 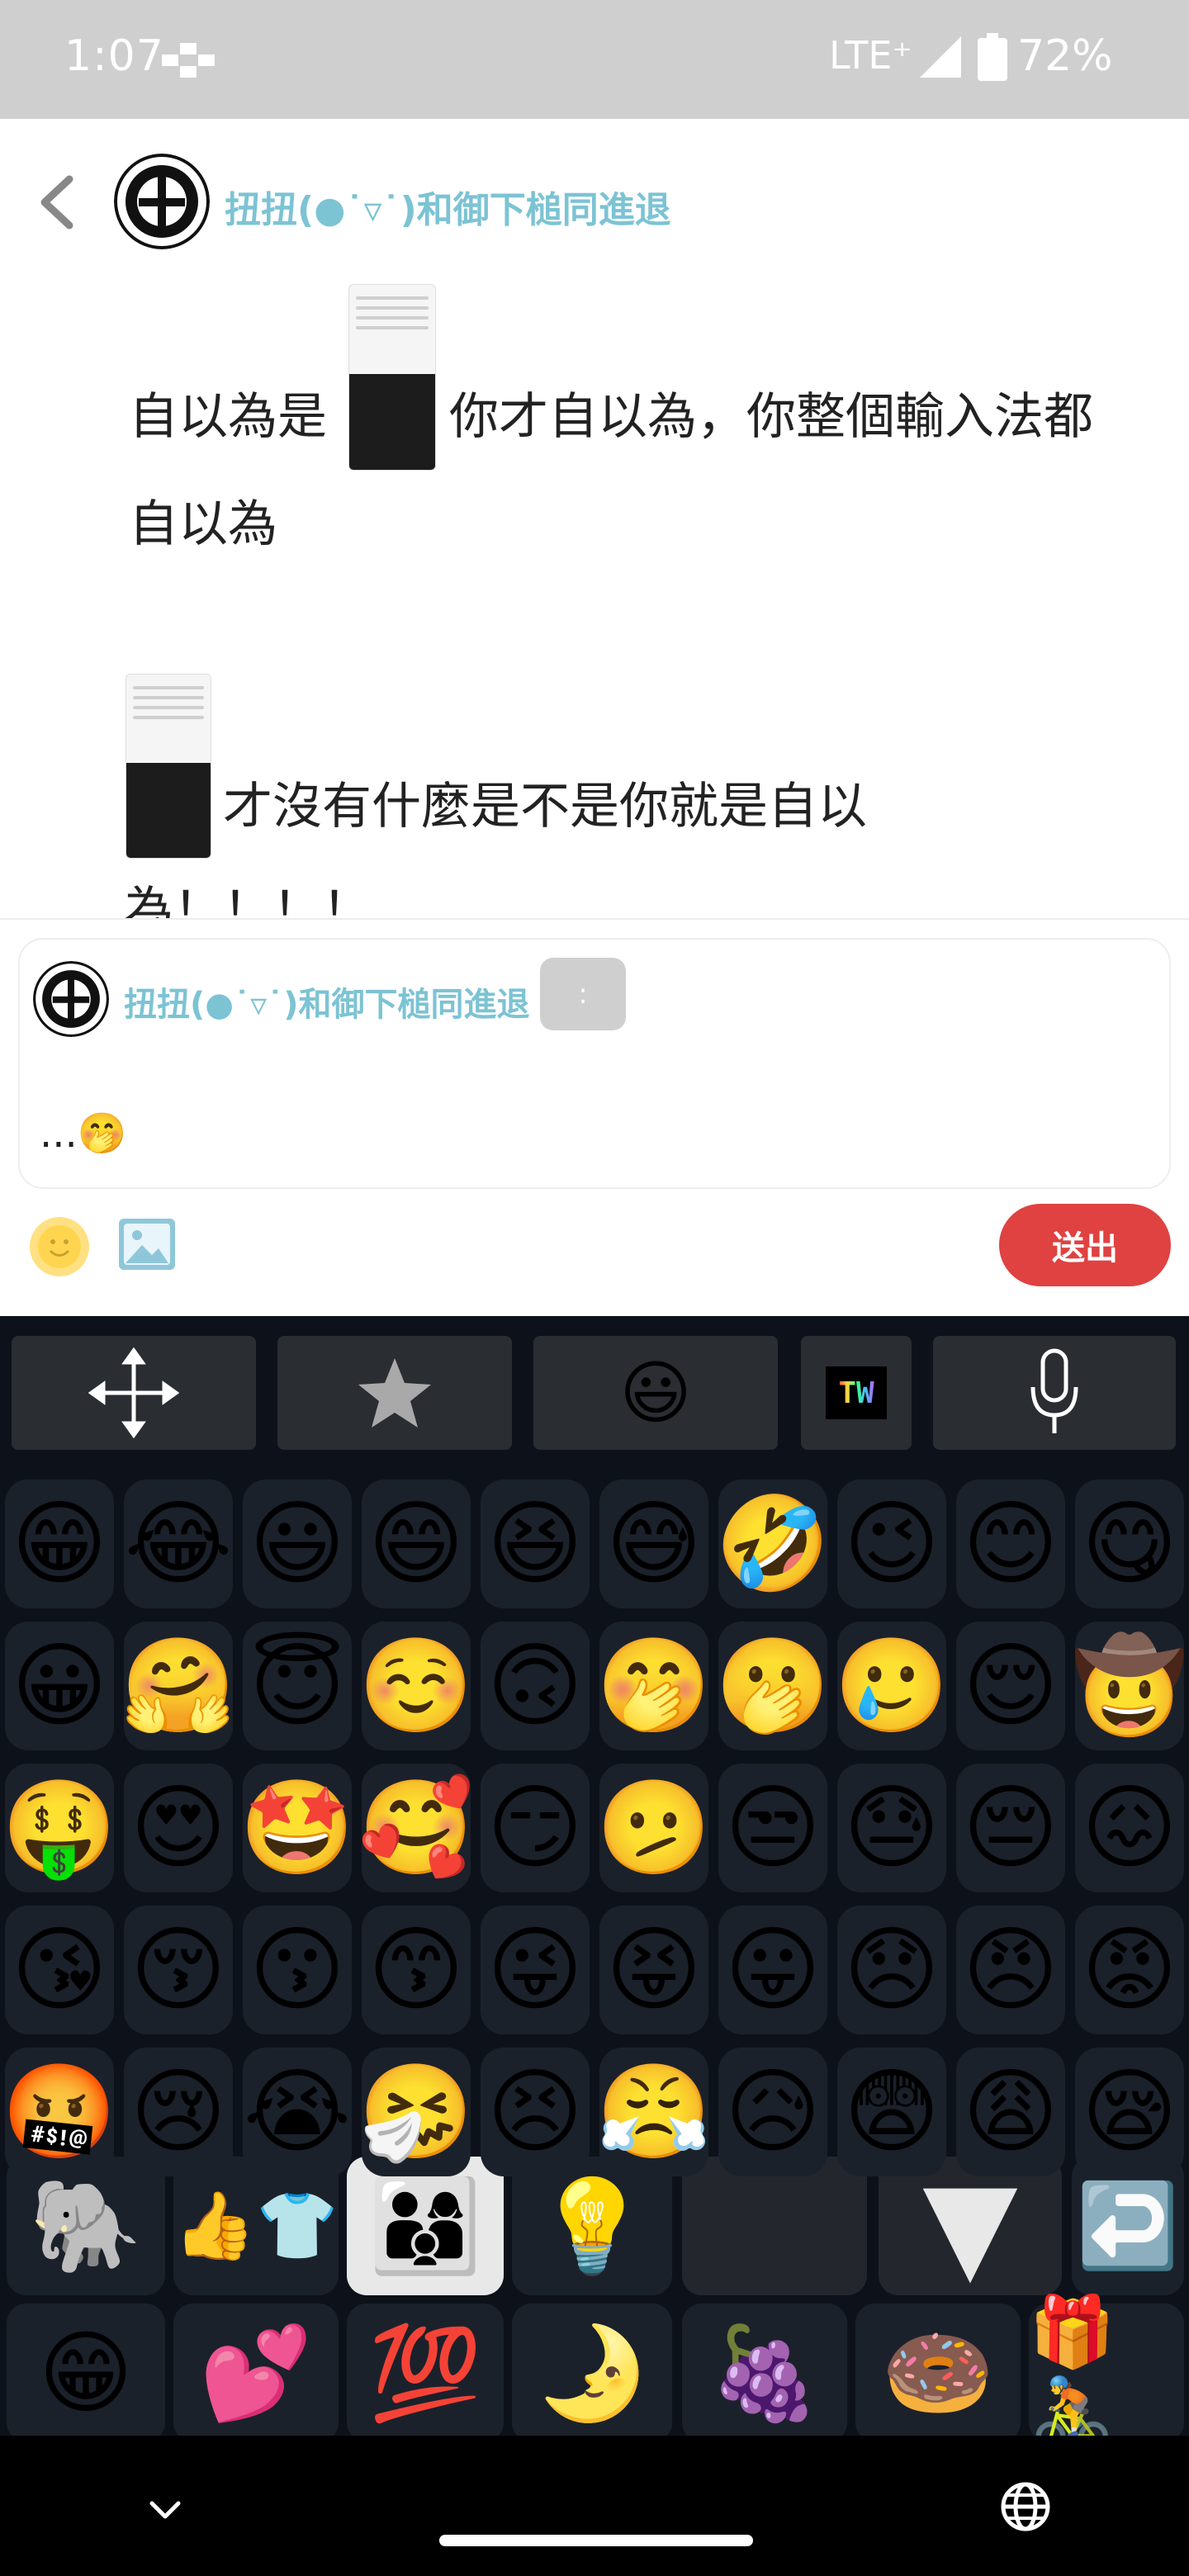 I want to click on emoji-key: 🤗, so click(x=178, y=1686).